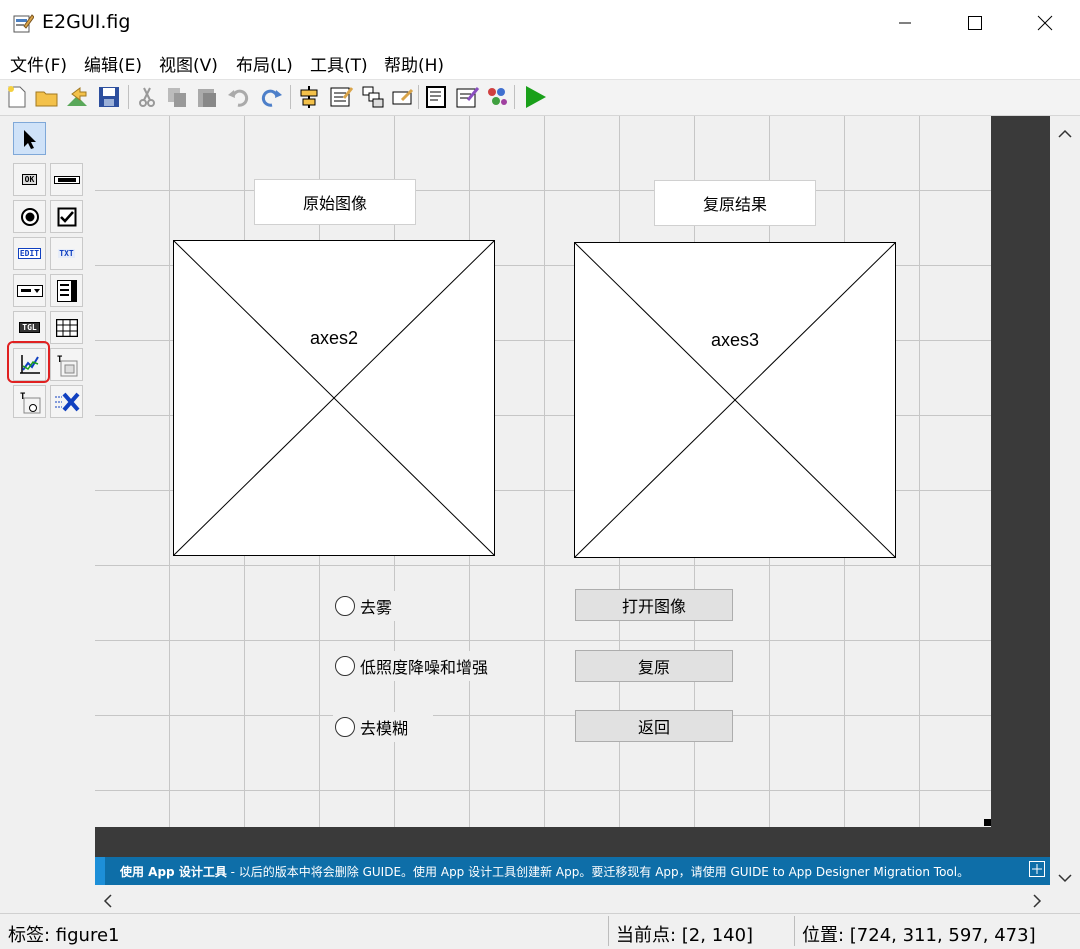 The image size is (1080, 949). Describe the element at coordinates (264, 63) in the screenshot. I see `menu-layout: 布局(L)` at that location.